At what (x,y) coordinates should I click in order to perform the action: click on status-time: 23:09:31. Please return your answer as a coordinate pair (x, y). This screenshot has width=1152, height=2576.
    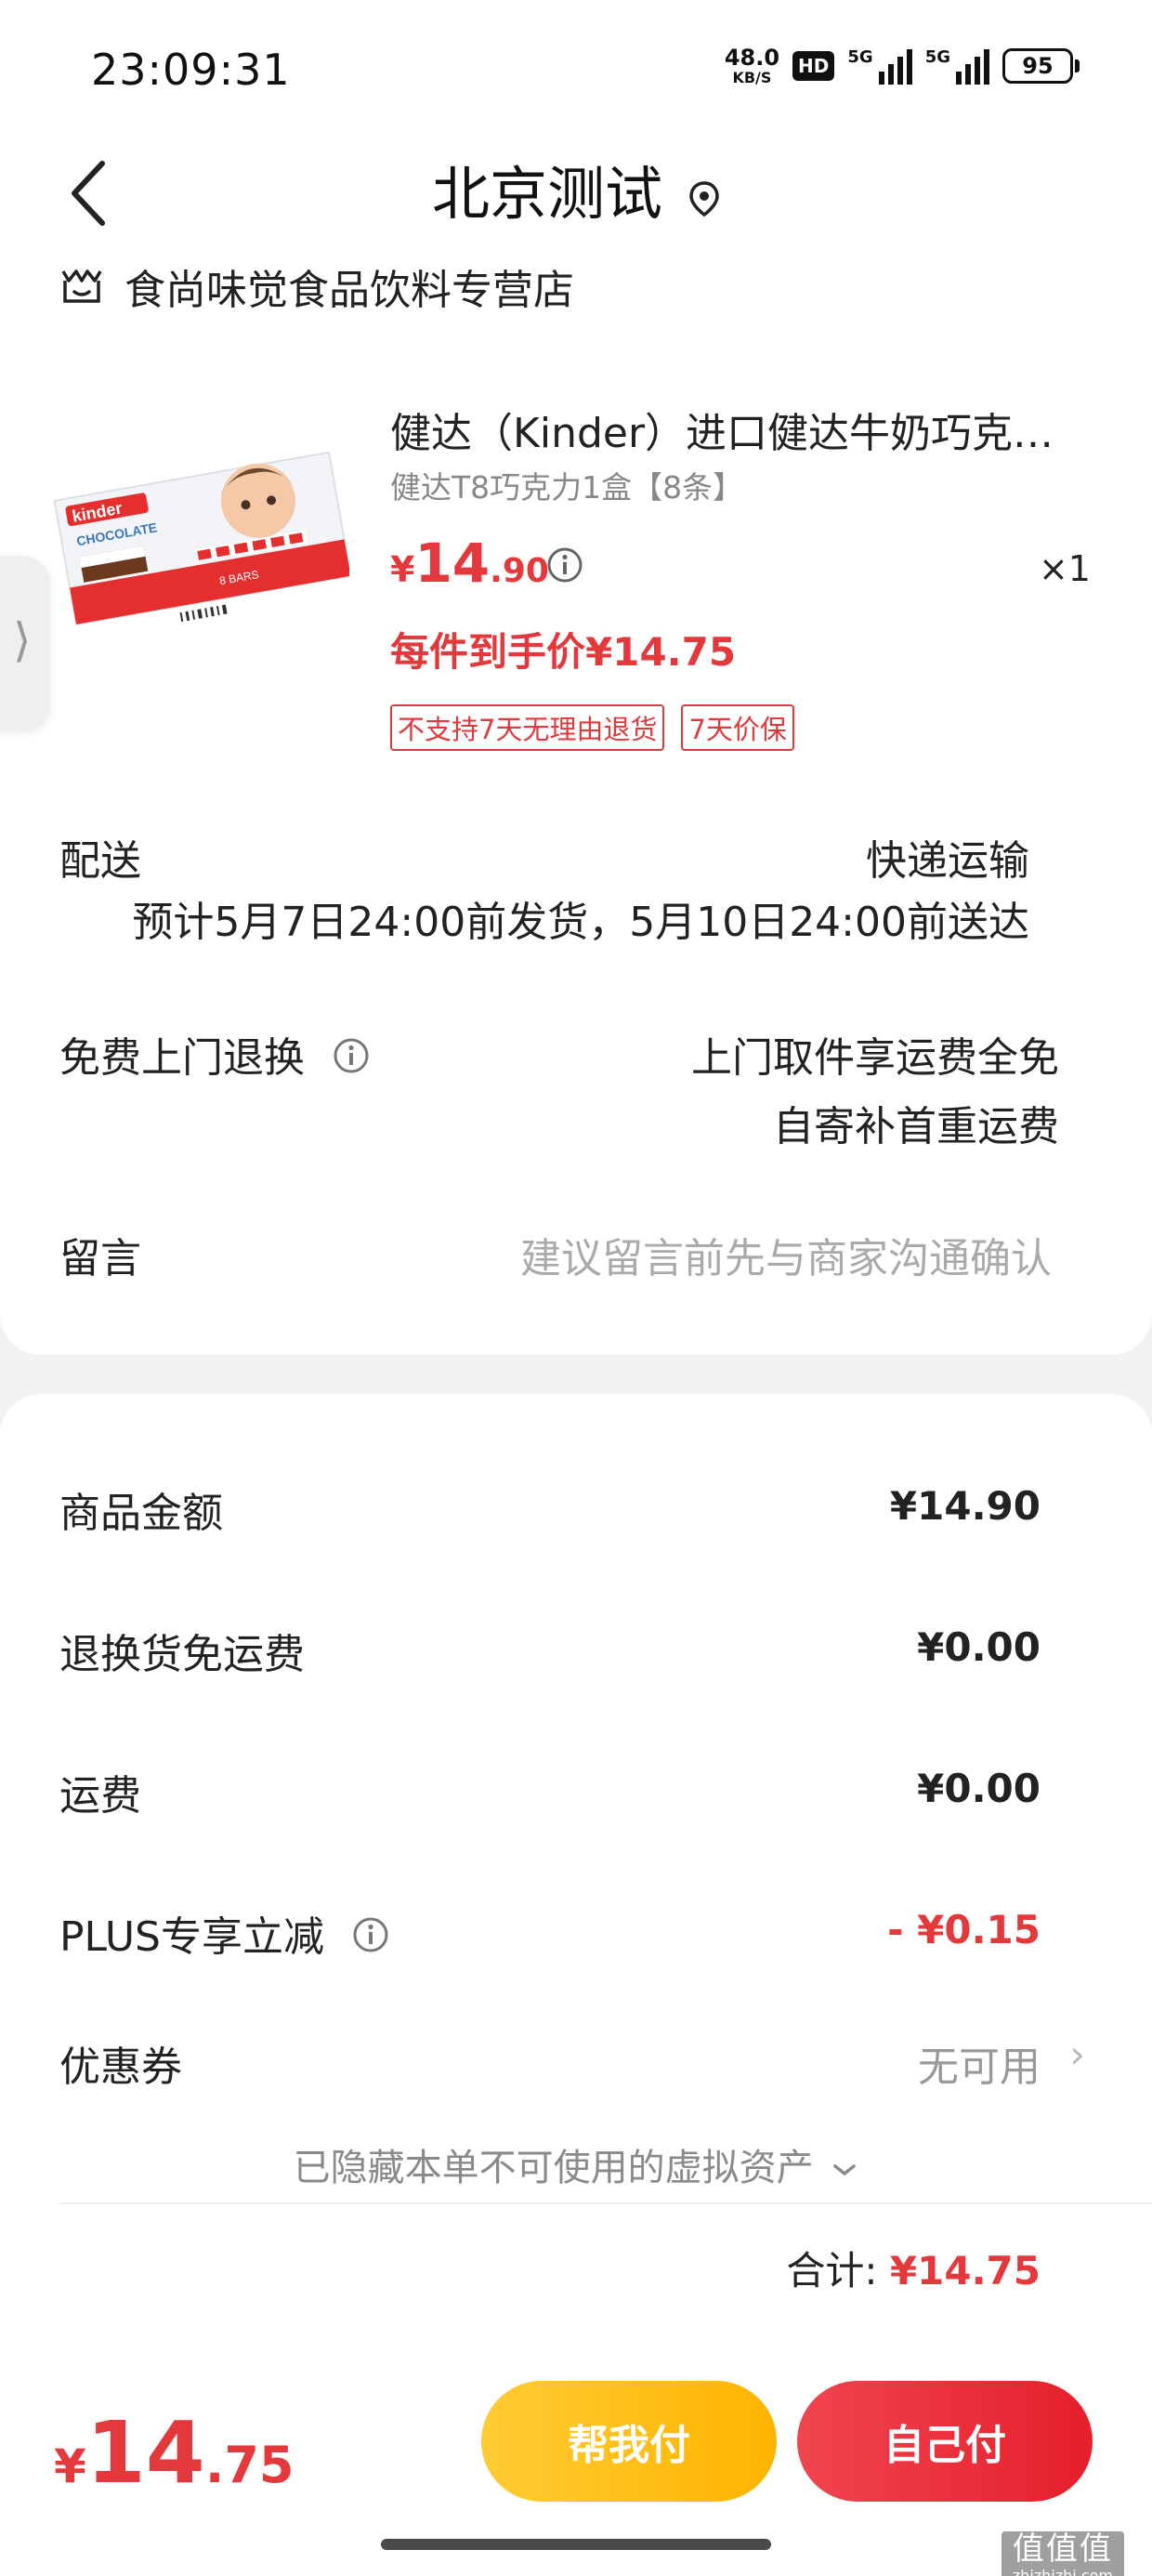
    Looking at the image, I should click on (191, 70).